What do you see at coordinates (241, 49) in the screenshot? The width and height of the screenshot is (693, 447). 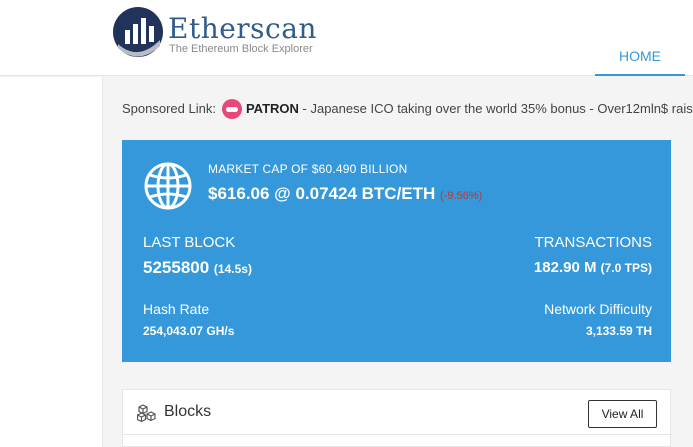 I see `logo-tagline: The Ethereum Block Explorer` at bounding box center [241, 49].